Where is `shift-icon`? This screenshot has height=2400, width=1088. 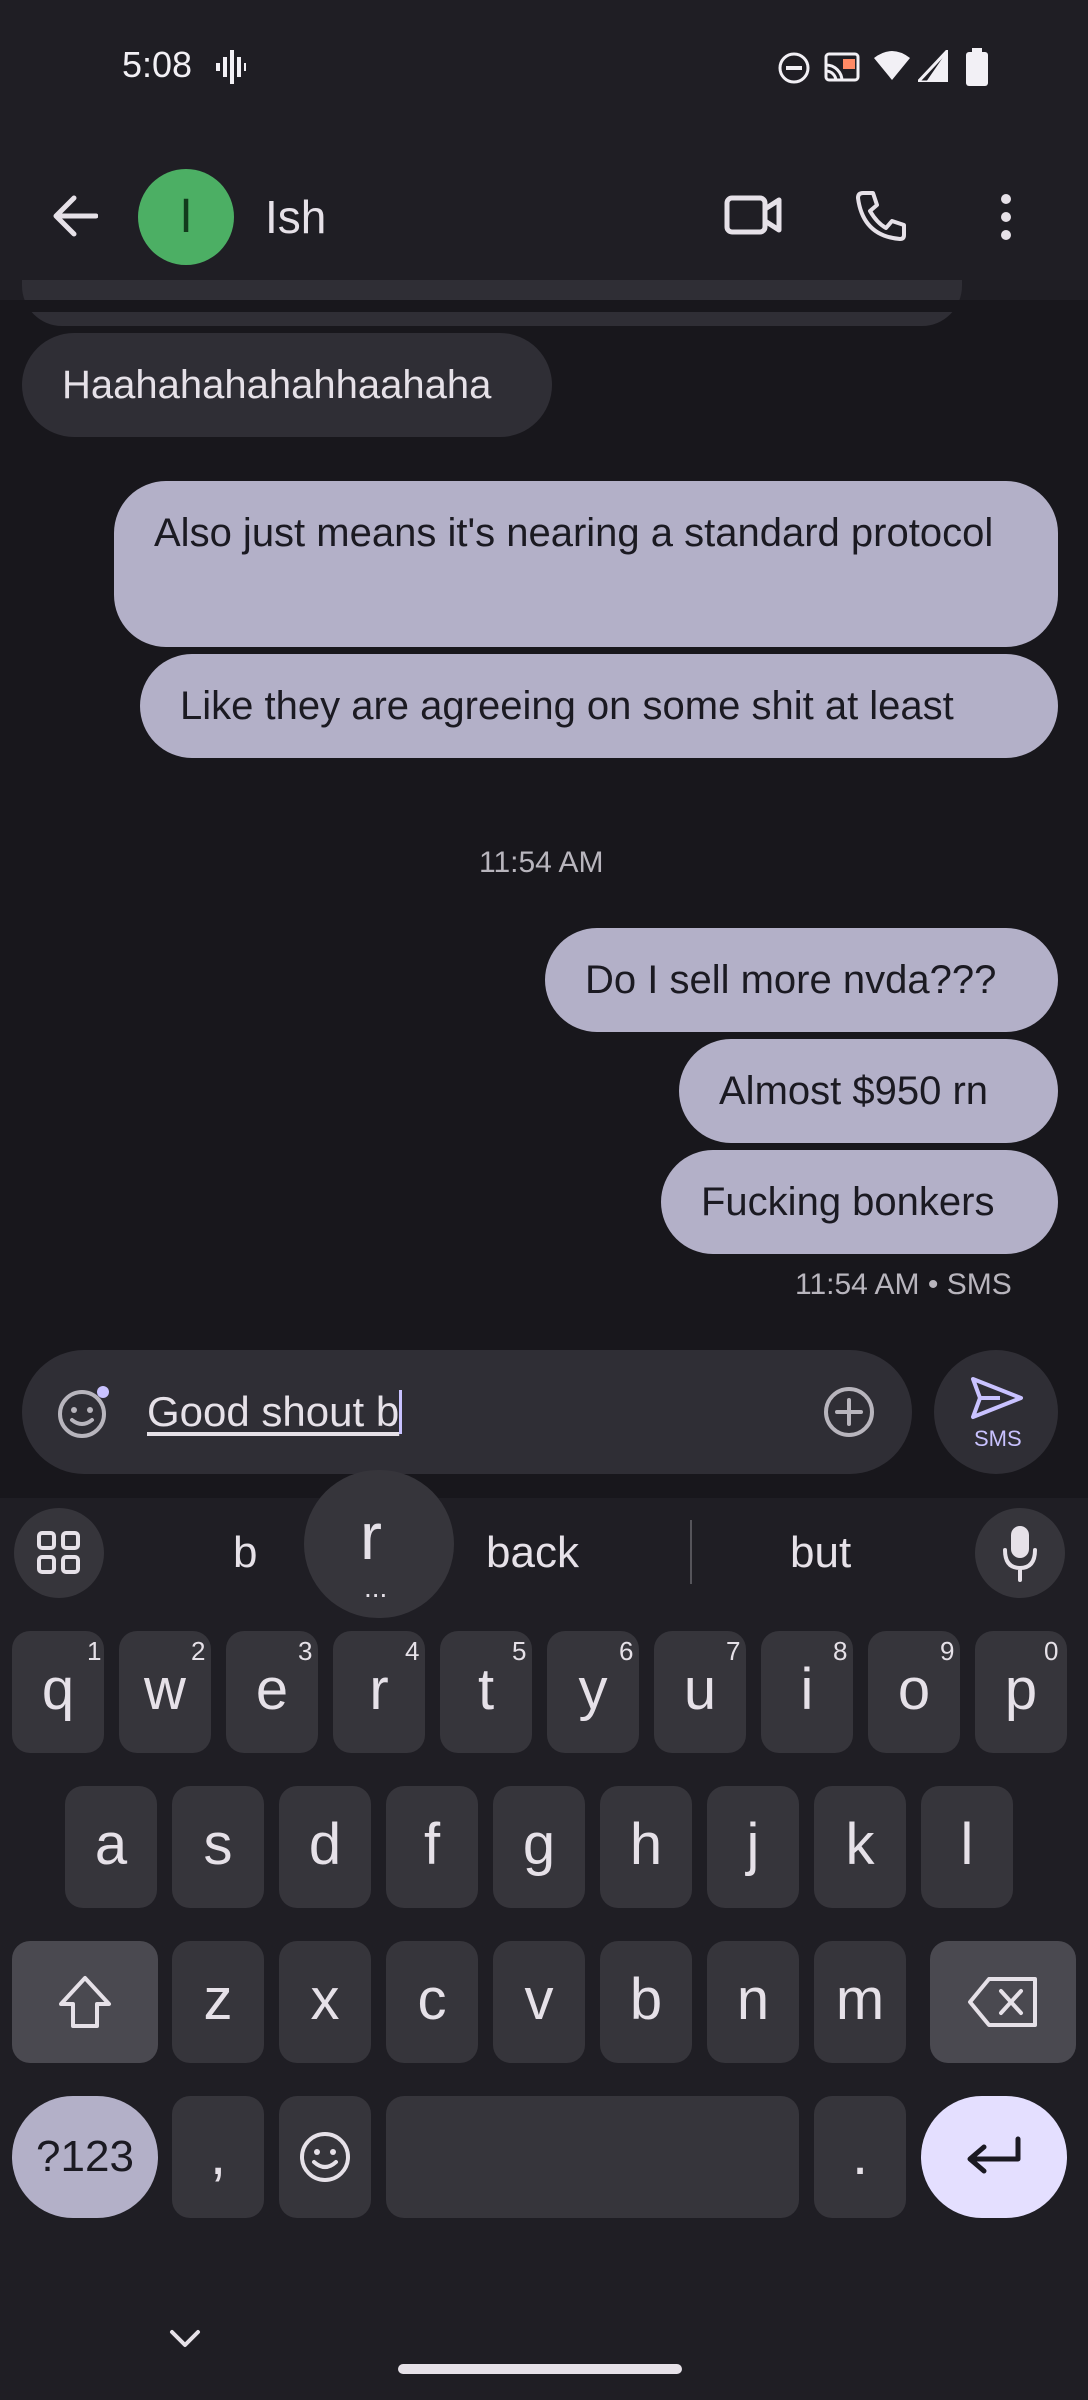 shift-icon is located at coordinates (85, 2002).